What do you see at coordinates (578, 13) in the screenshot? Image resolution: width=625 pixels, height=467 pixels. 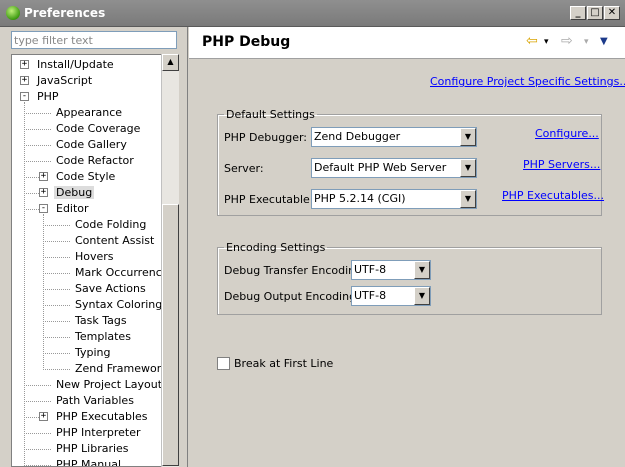 I see `minimize-button: _` at bounding box center [578, 13].